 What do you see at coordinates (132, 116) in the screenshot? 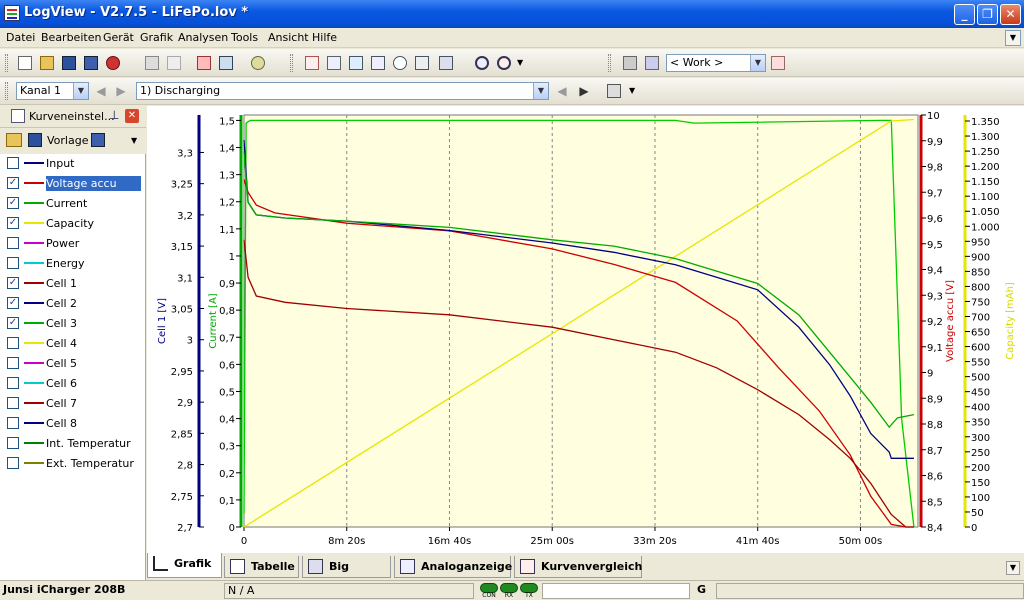
I see `panel-close-icon: ✕` at bounding box center [132, 116].